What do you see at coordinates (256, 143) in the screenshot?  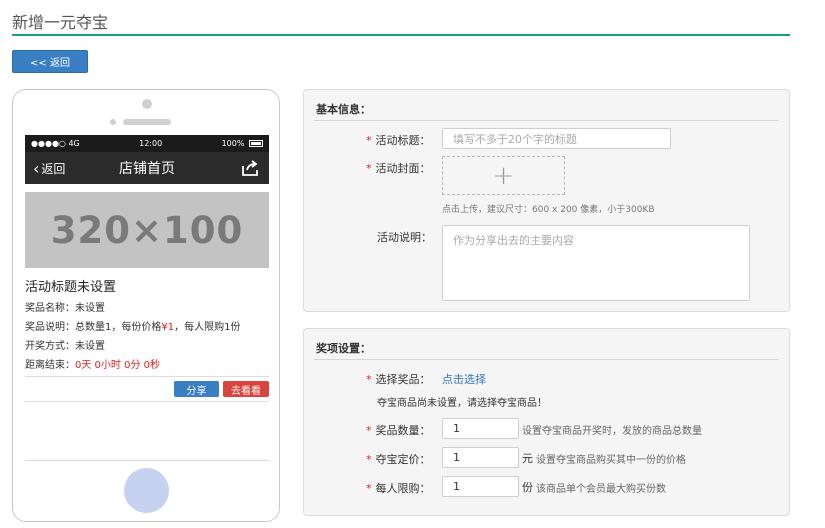 I see `battery-icon` at bounding box center [256, 143].